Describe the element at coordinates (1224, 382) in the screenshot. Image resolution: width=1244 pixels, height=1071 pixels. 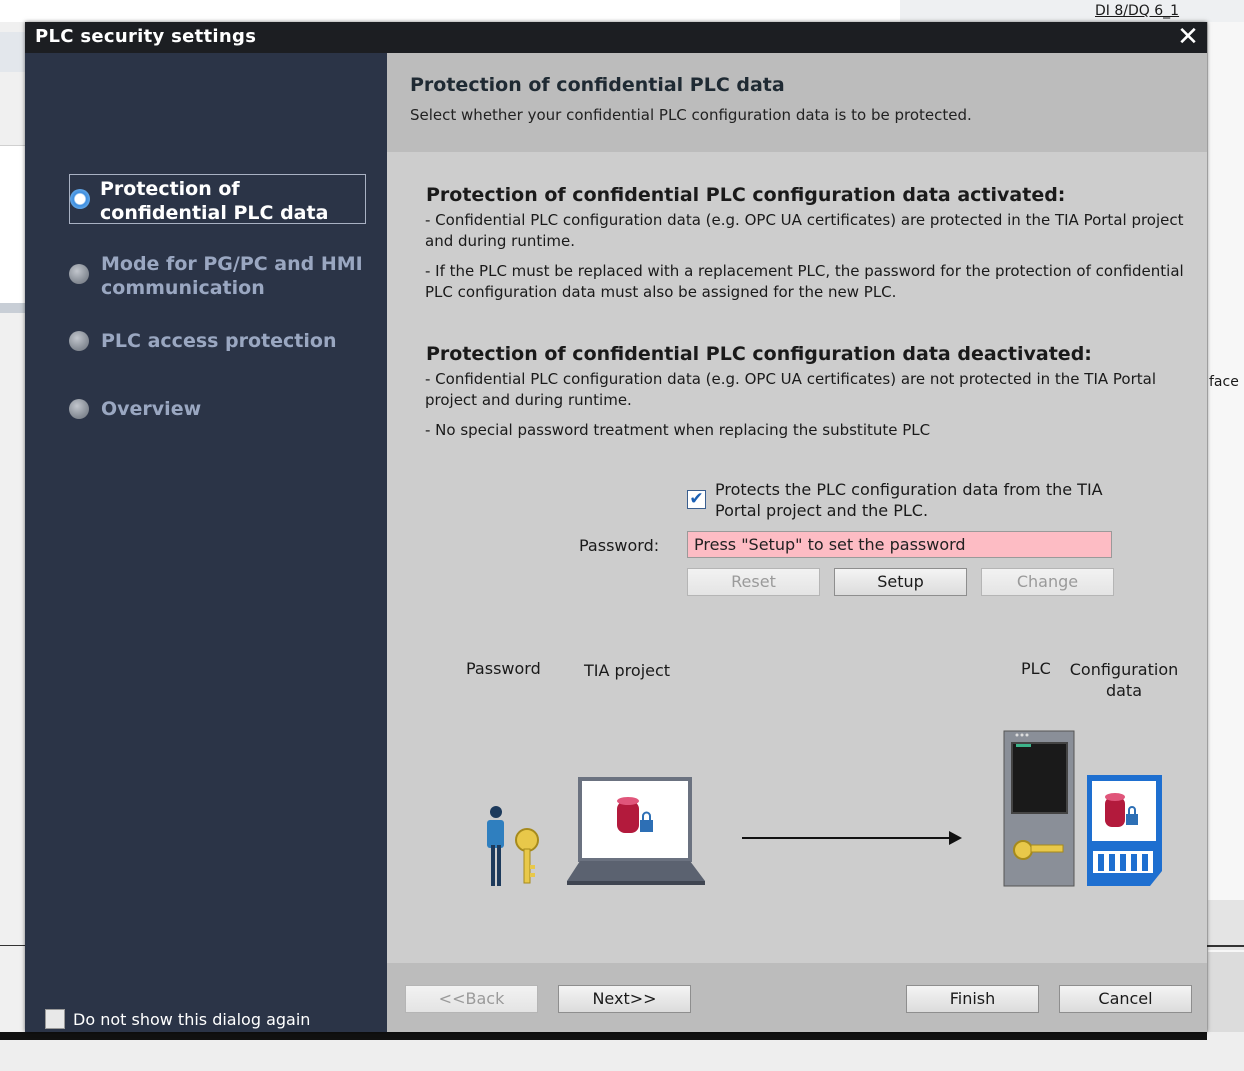
I see `background-edge-text: face` at that location.